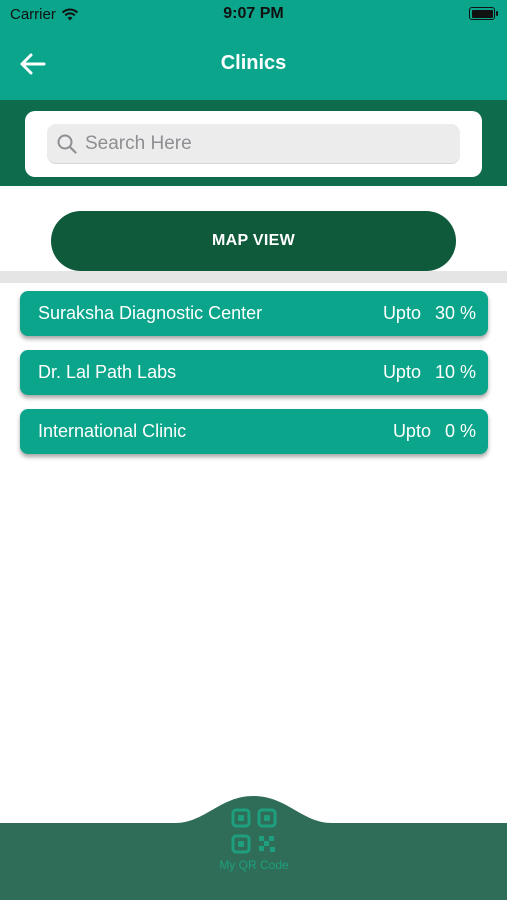 This screenshot has height=900, width=507. I want to click on clinic-row: Suraksha Diagnostic Center Upto 30 %, so click(254, 313).